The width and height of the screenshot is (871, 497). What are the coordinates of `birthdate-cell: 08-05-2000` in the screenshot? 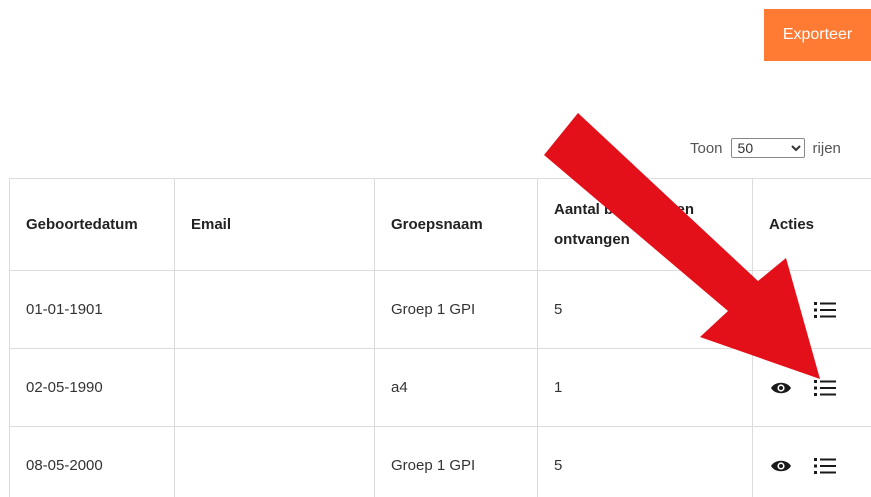 It's located at (92, 461).